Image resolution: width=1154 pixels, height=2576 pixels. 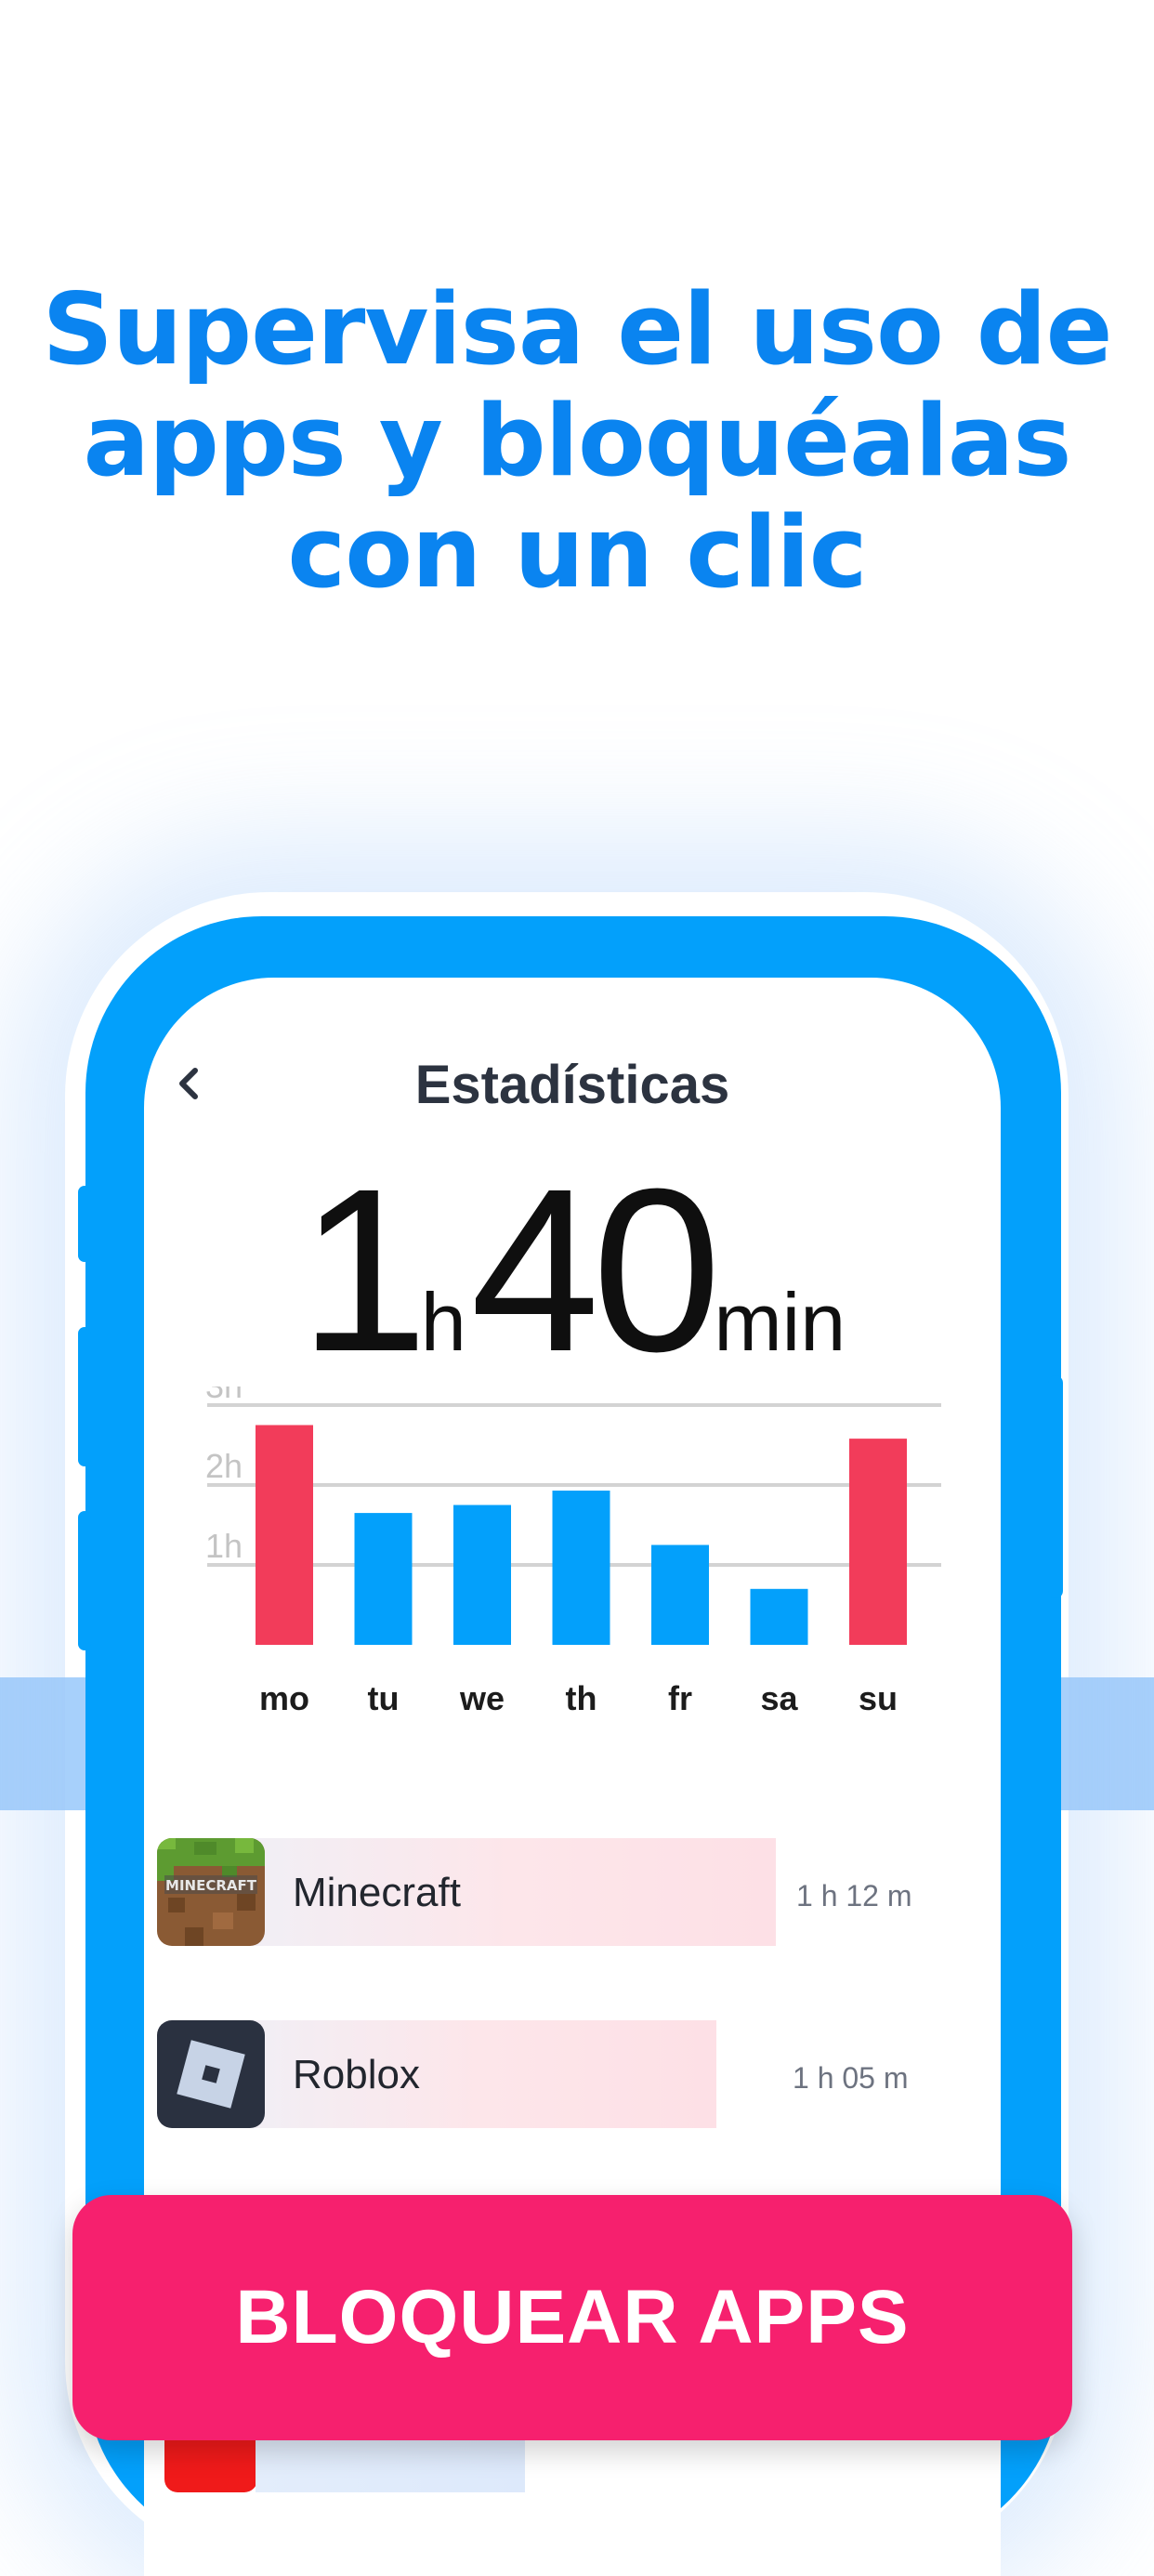 I want to click on x-tick-label: su, so click(x=879, y=1698).